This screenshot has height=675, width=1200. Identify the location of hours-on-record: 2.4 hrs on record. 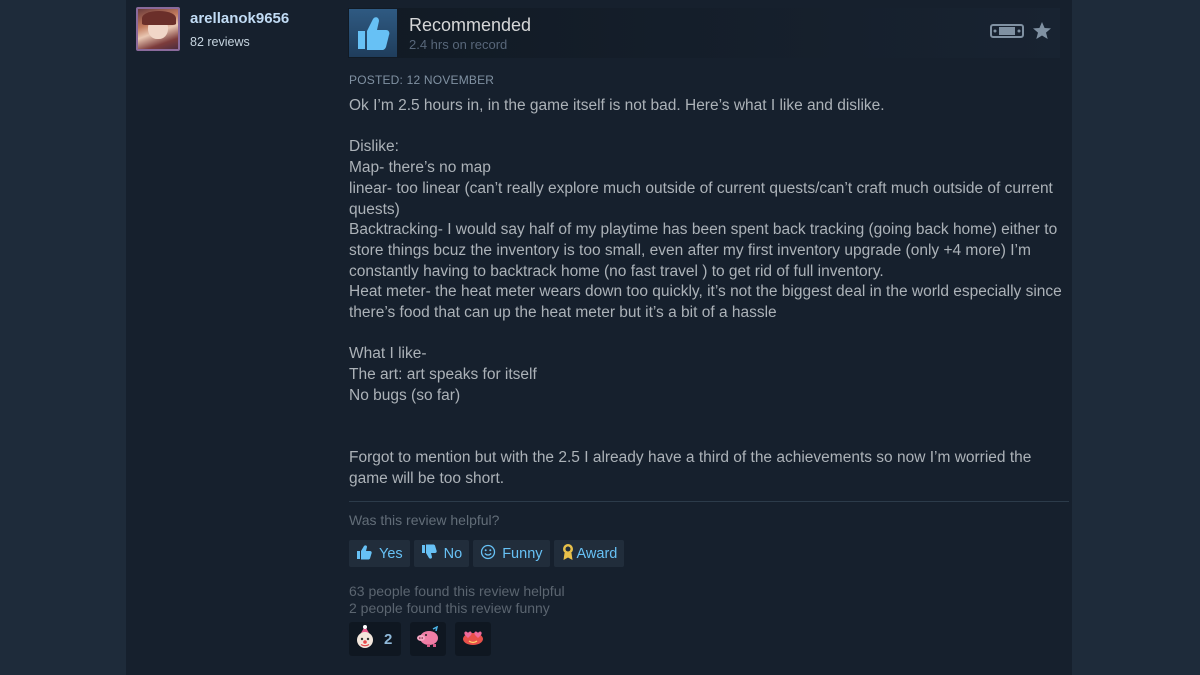
(458, 44).